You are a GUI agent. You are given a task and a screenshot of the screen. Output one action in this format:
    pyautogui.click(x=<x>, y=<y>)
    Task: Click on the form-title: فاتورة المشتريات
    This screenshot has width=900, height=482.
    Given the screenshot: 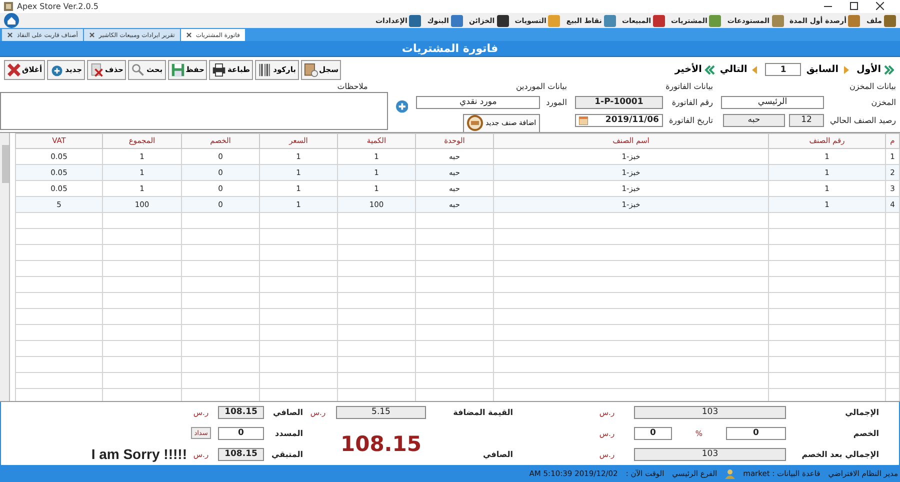 What is the action you would take?
    pyautogui.click(x=450, y=48)
    